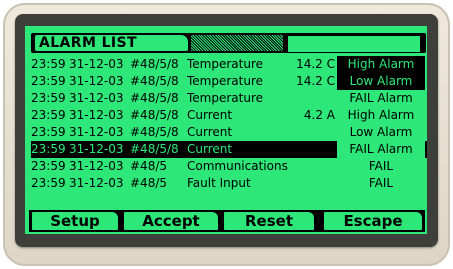 The height and width of the screenshot is (269, 453). I want to click on accept-button: Accept, so click(171, 221).